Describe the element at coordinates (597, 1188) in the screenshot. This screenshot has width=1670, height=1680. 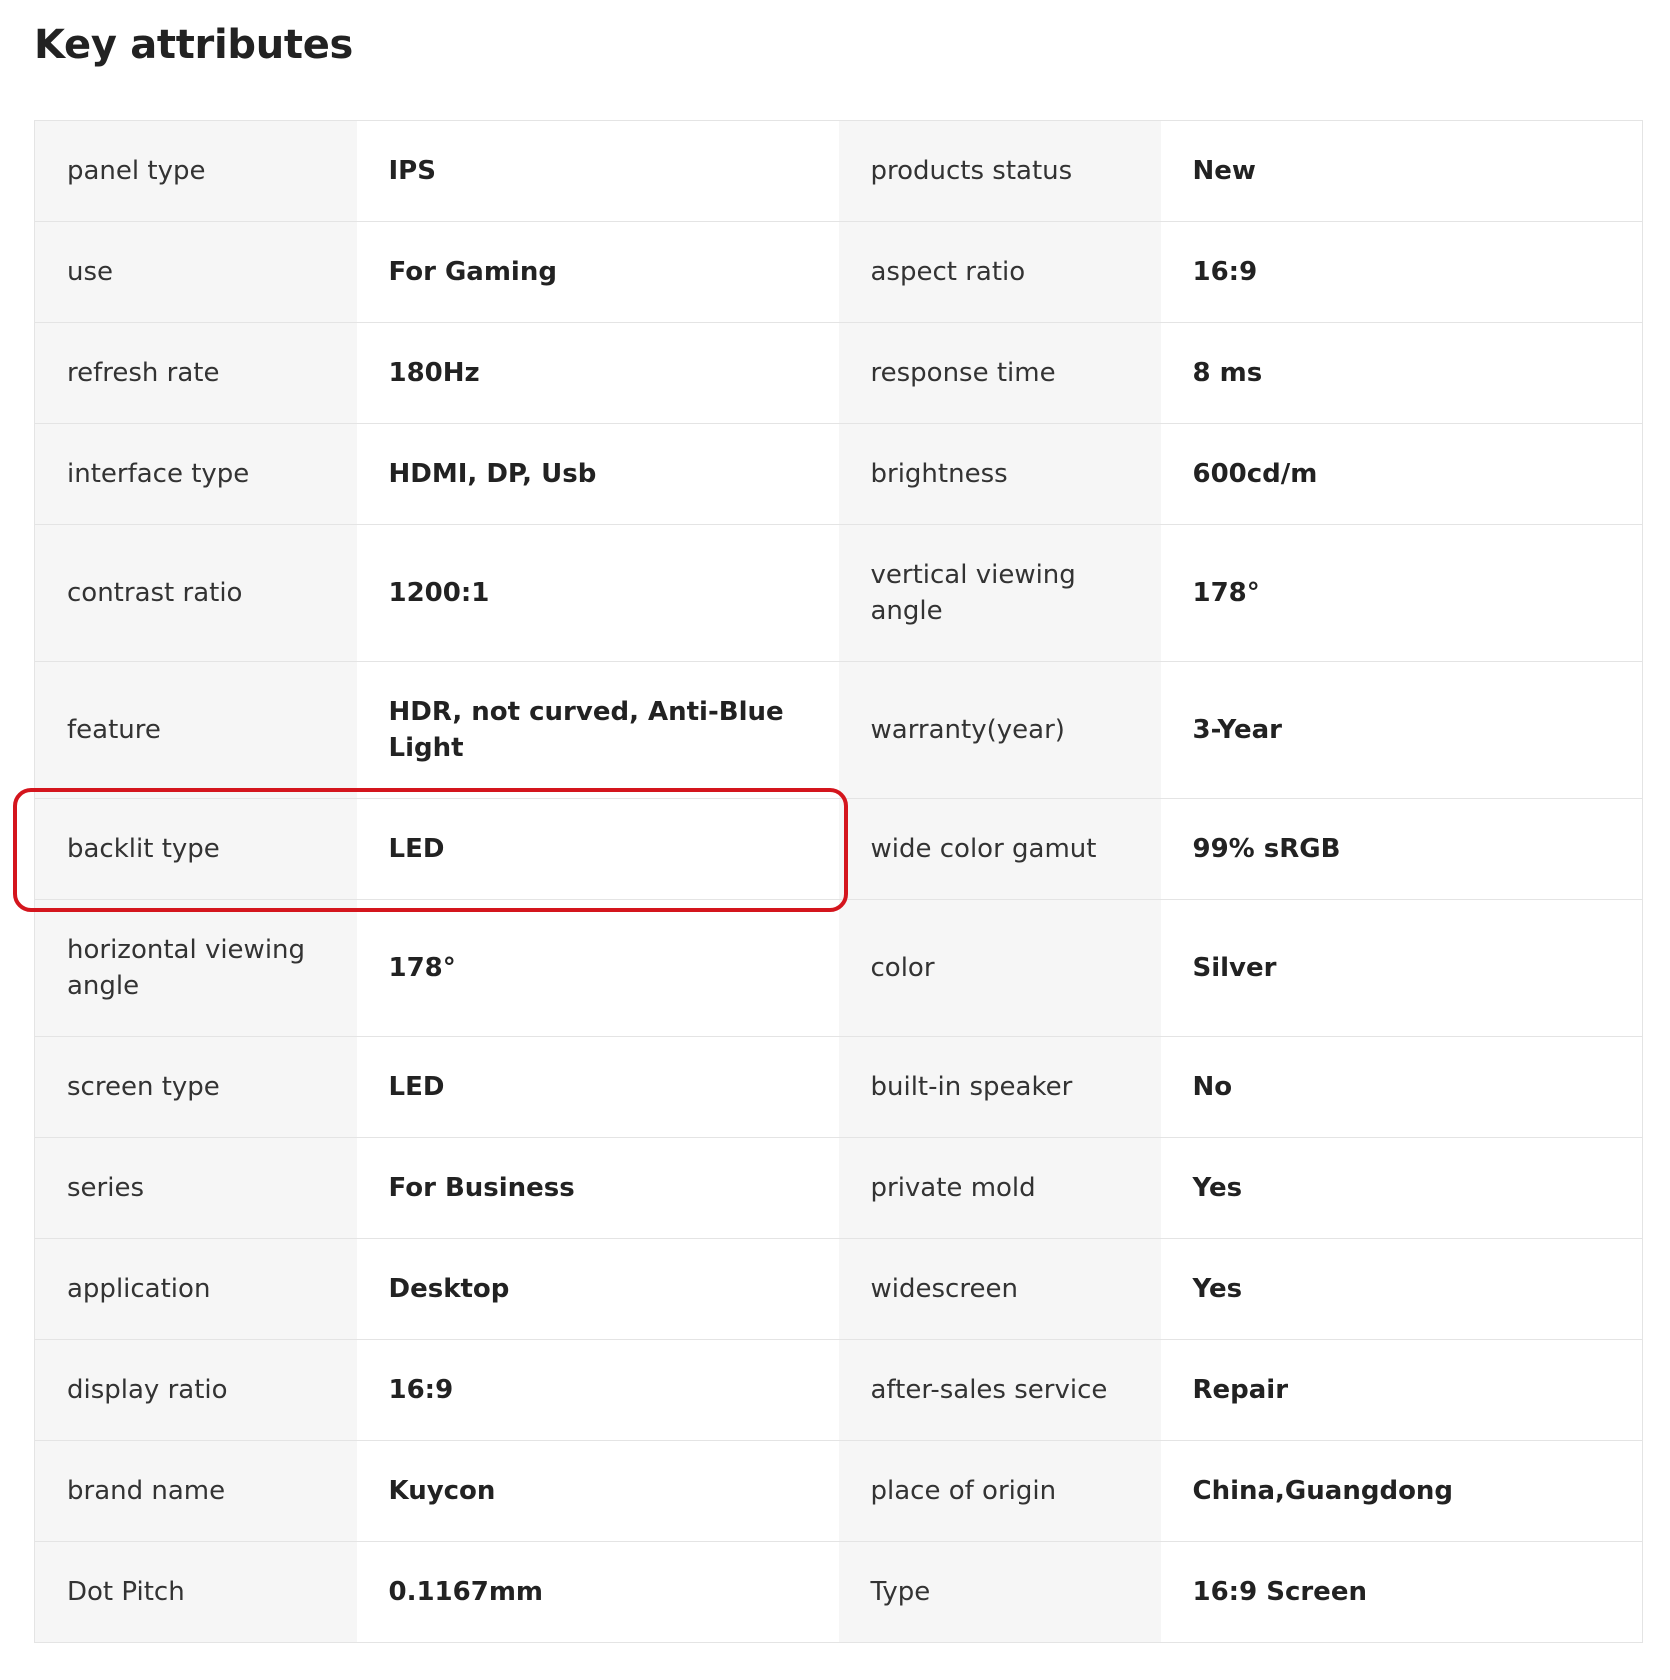
I see `attribute-value: For Business` at that location.